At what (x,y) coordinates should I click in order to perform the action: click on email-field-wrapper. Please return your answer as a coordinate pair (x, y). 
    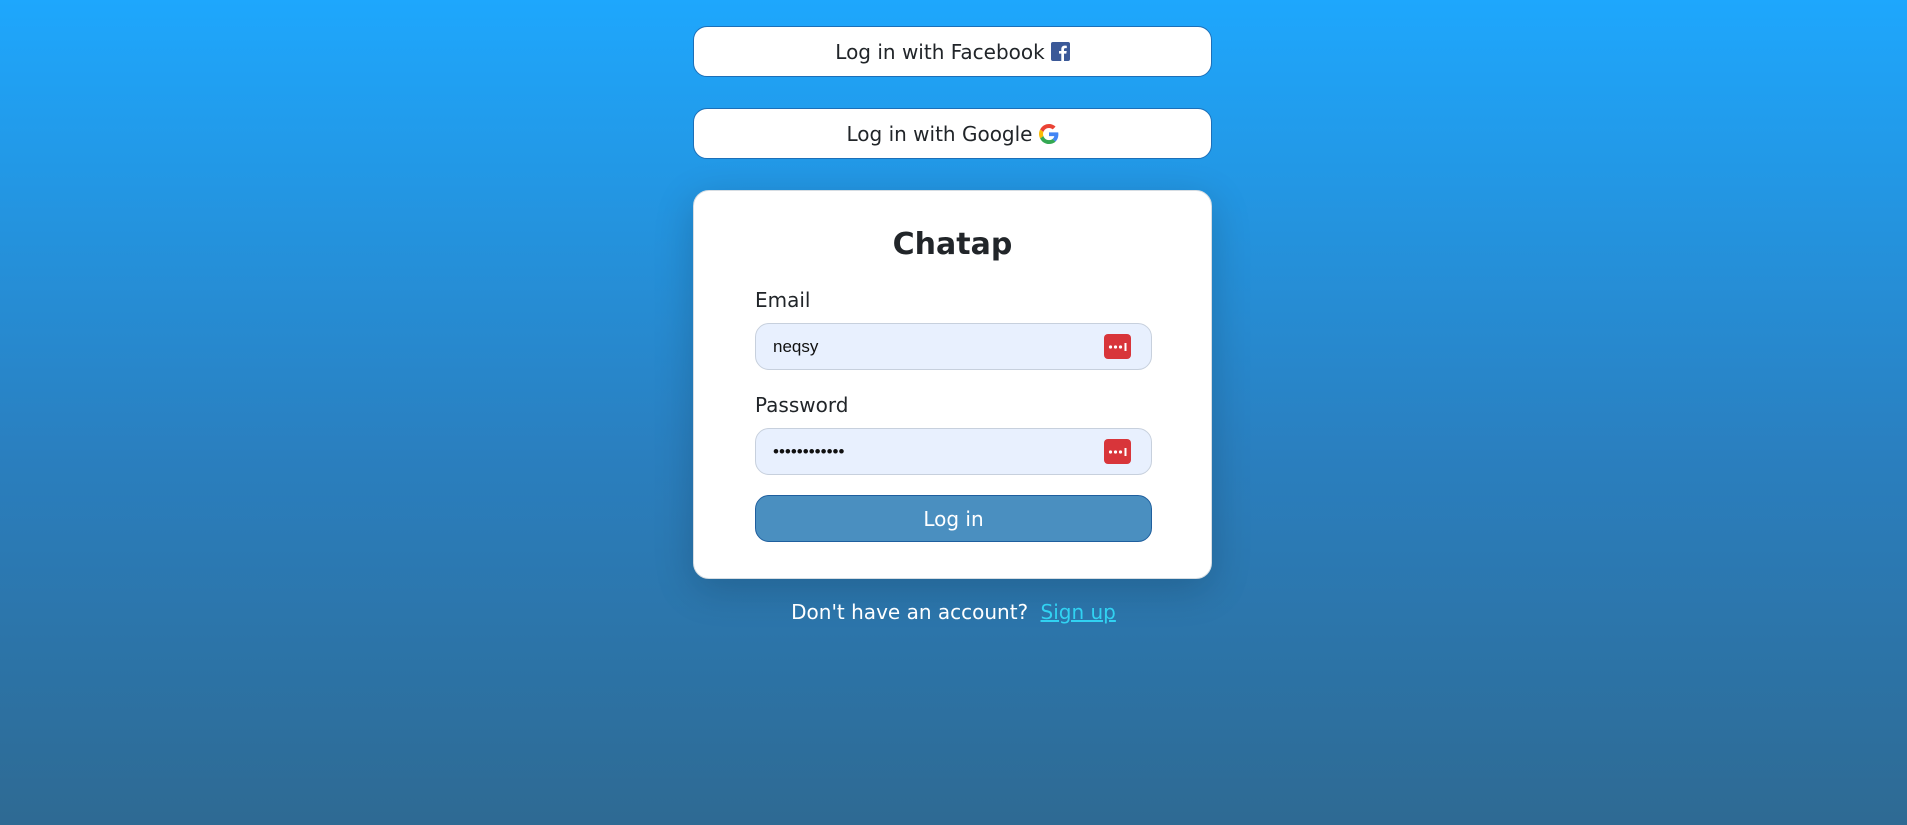
    Looking at the image, I should click on (953, 346).